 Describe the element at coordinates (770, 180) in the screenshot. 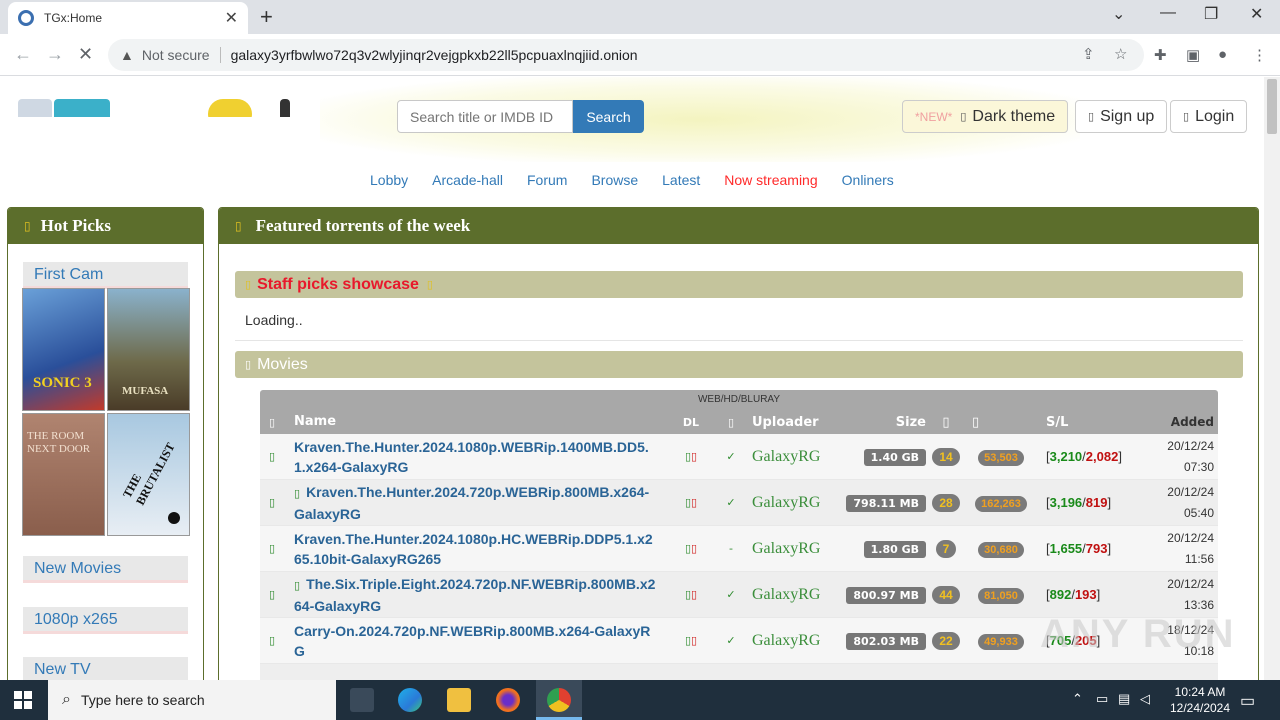

I see `nav-now-streaming: Now streaming` at that location.